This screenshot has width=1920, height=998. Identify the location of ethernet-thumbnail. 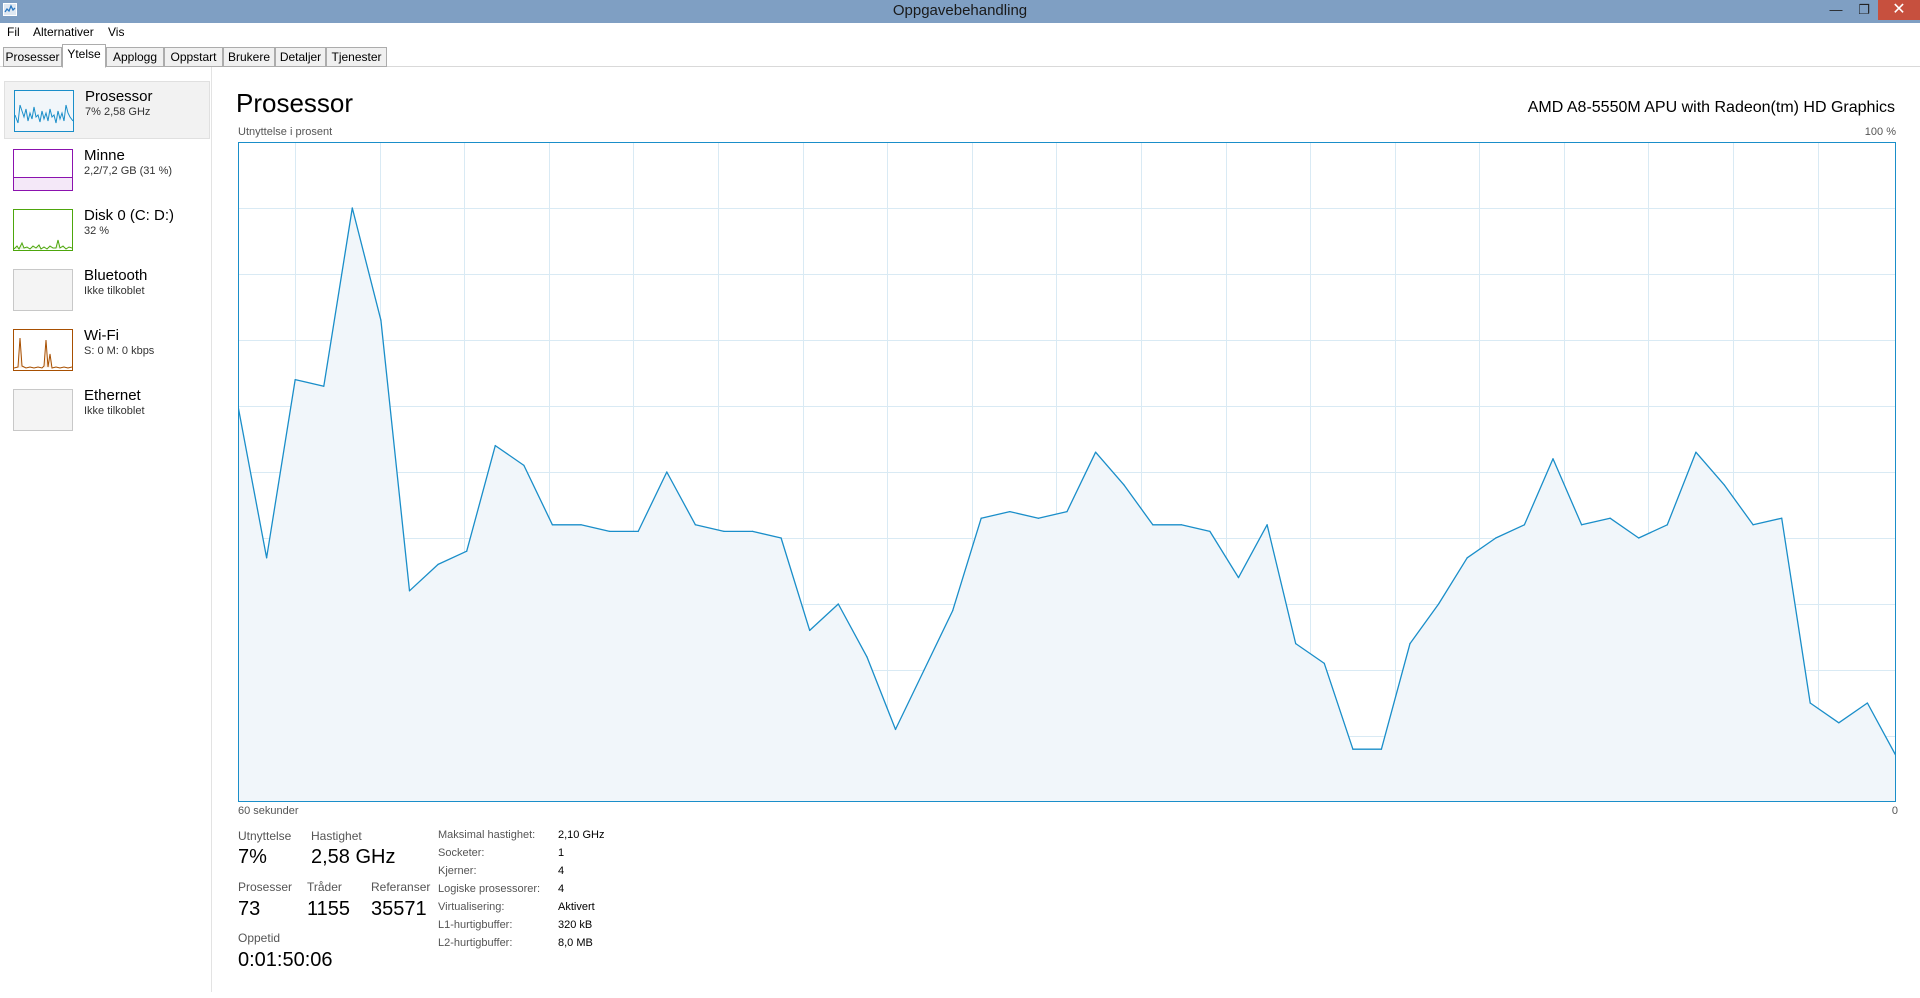
(43, 410).